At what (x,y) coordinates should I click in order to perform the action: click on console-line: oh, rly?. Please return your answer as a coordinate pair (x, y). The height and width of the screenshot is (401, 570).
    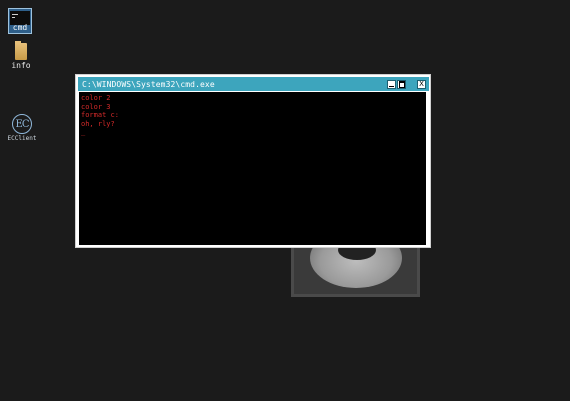
    Looking at the image, I should click on (98, 123).